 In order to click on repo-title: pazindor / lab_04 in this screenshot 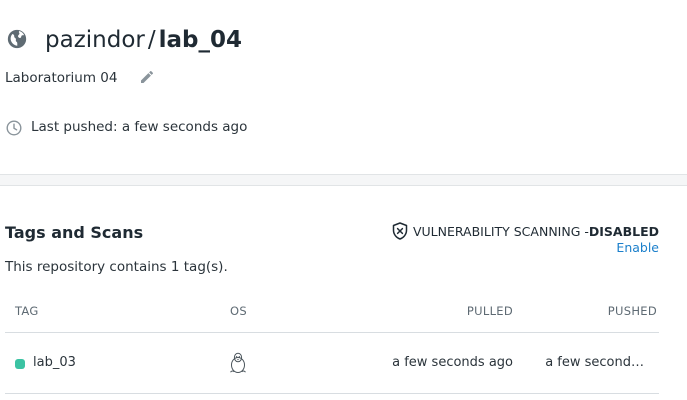, I will do `click(143, 40)`.